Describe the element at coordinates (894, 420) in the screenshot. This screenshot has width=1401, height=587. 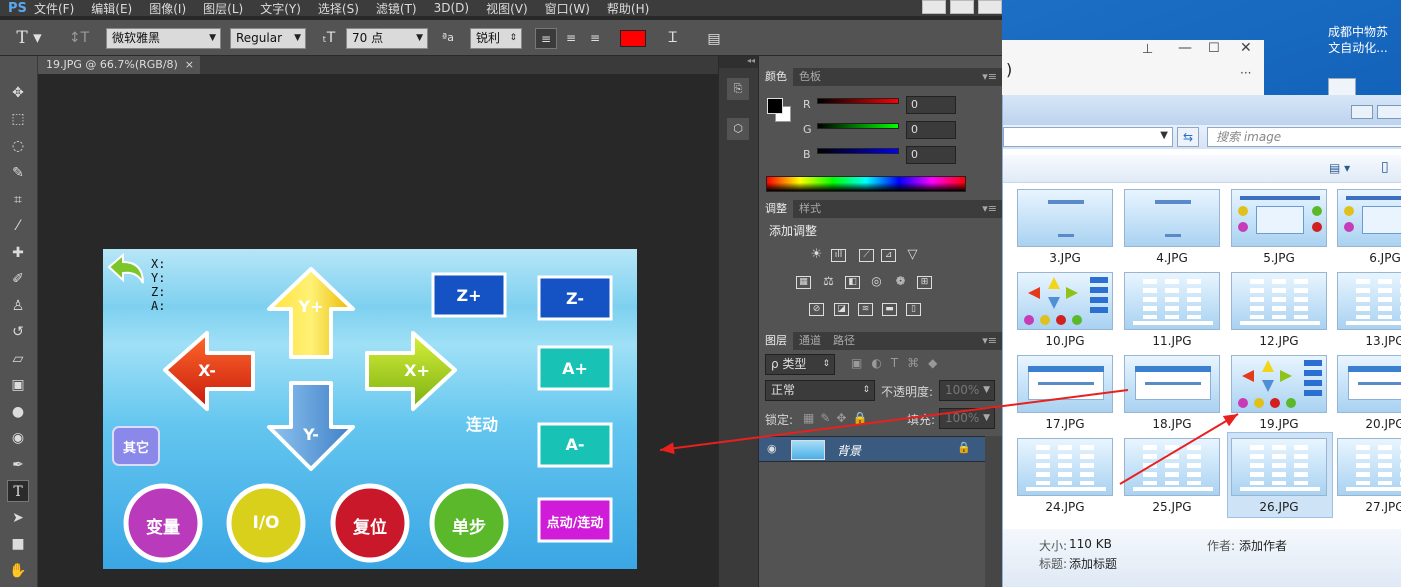
I see `arrow-to-canvas-line` at that location.